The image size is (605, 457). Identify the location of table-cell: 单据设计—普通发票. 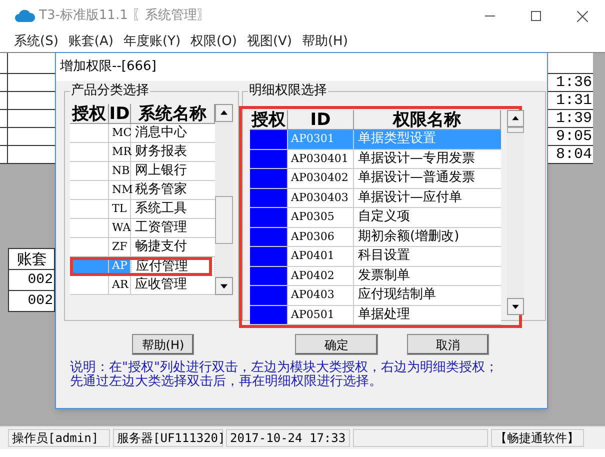
(427, 178).